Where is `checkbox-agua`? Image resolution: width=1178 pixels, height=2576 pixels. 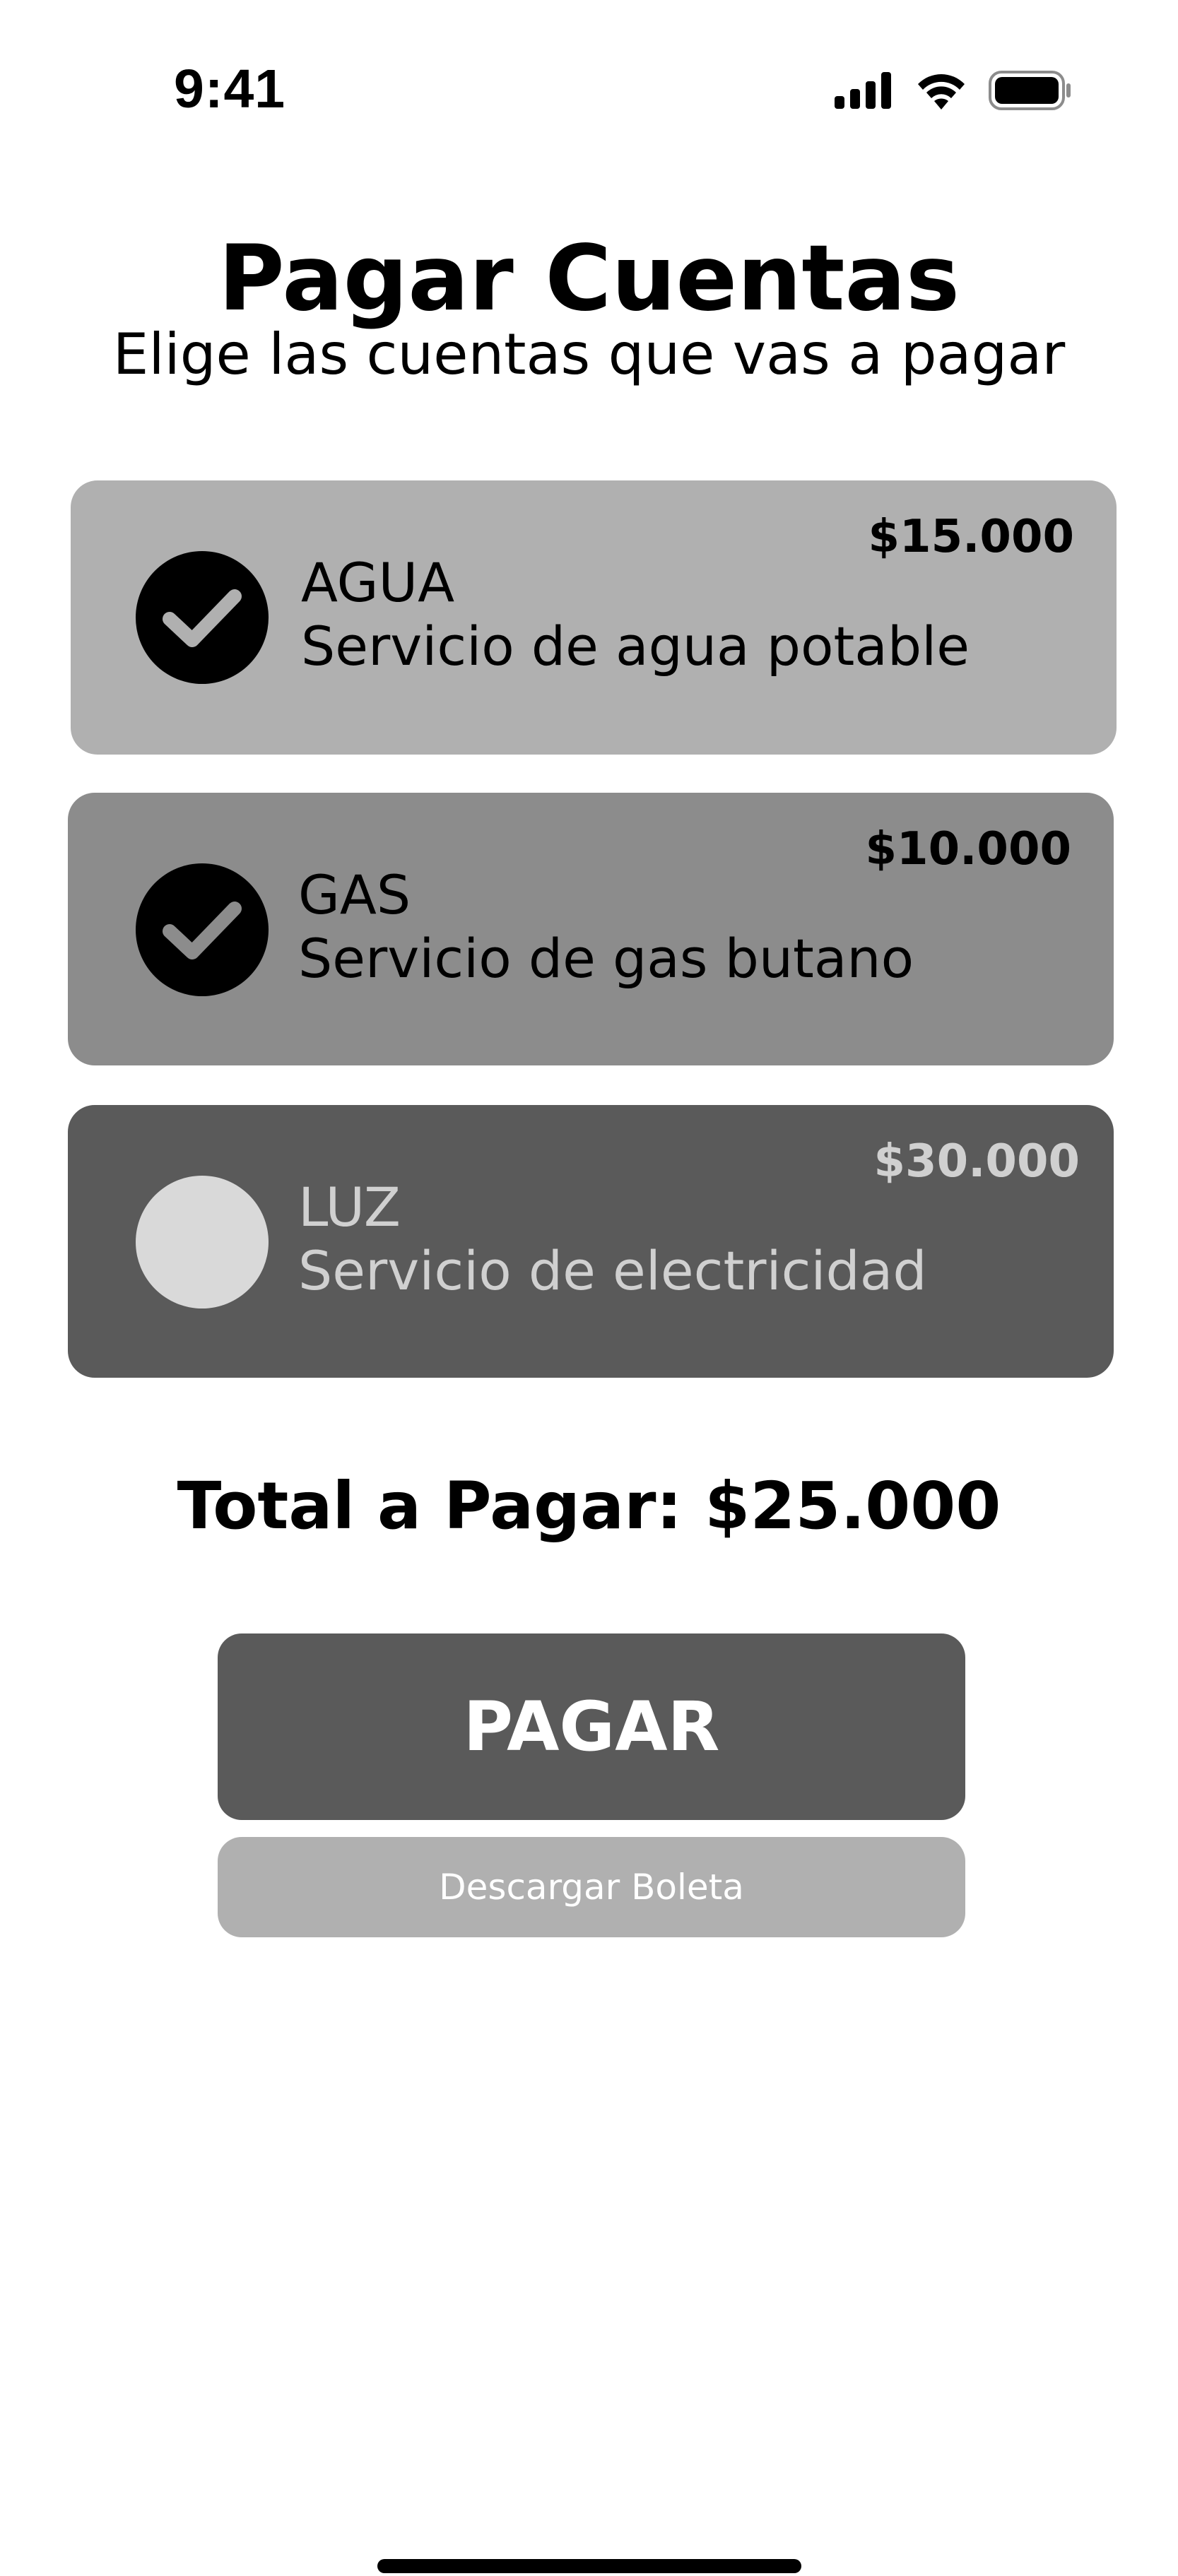
checkbox-agua is located at coordinates (202, 617).